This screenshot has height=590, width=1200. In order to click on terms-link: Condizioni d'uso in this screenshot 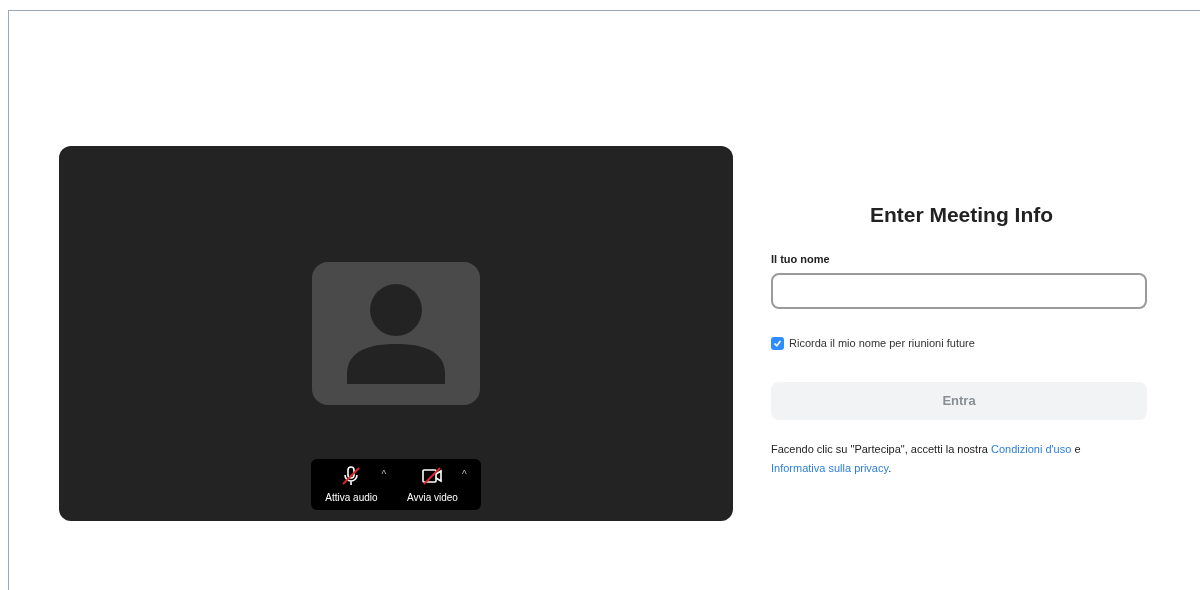, I will do `click(1031, 448)`.